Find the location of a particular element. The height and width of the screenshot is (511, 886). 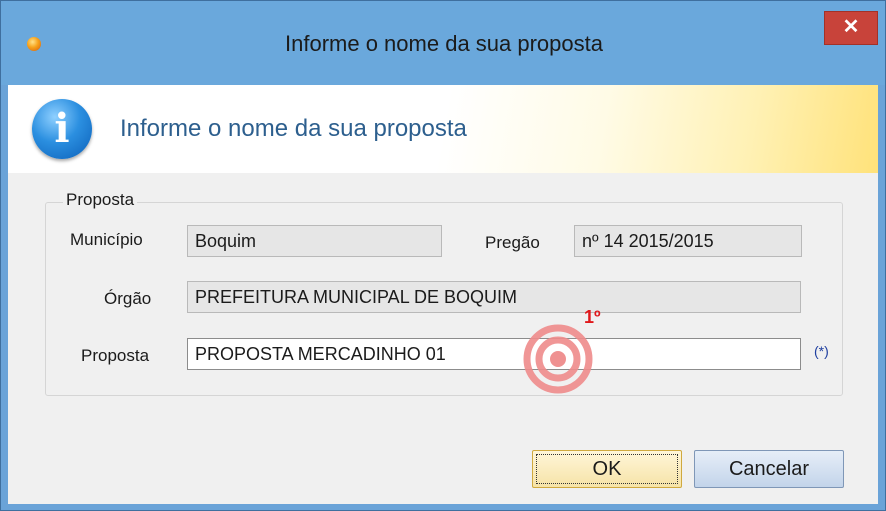

municipio-label: Município is located at coordinates (106, 239).